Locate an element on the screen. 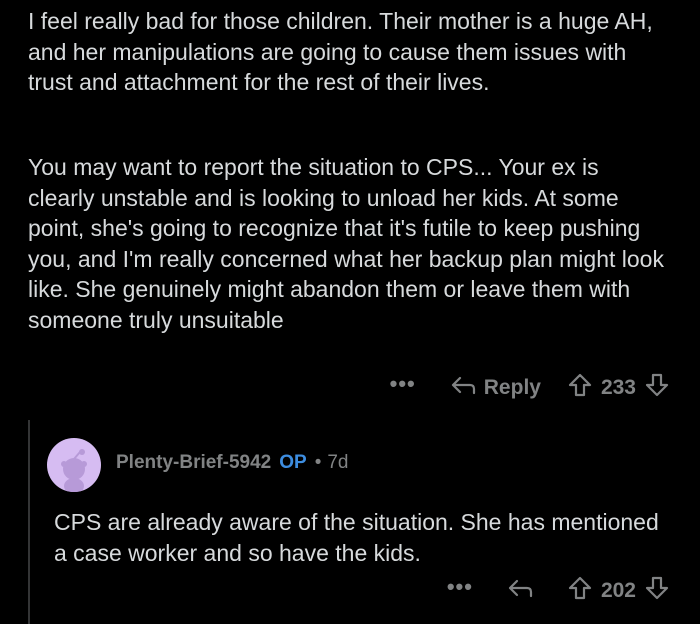 The image size is (700, 624). snoo-avatar-icon is located at coordinates (74, 470).